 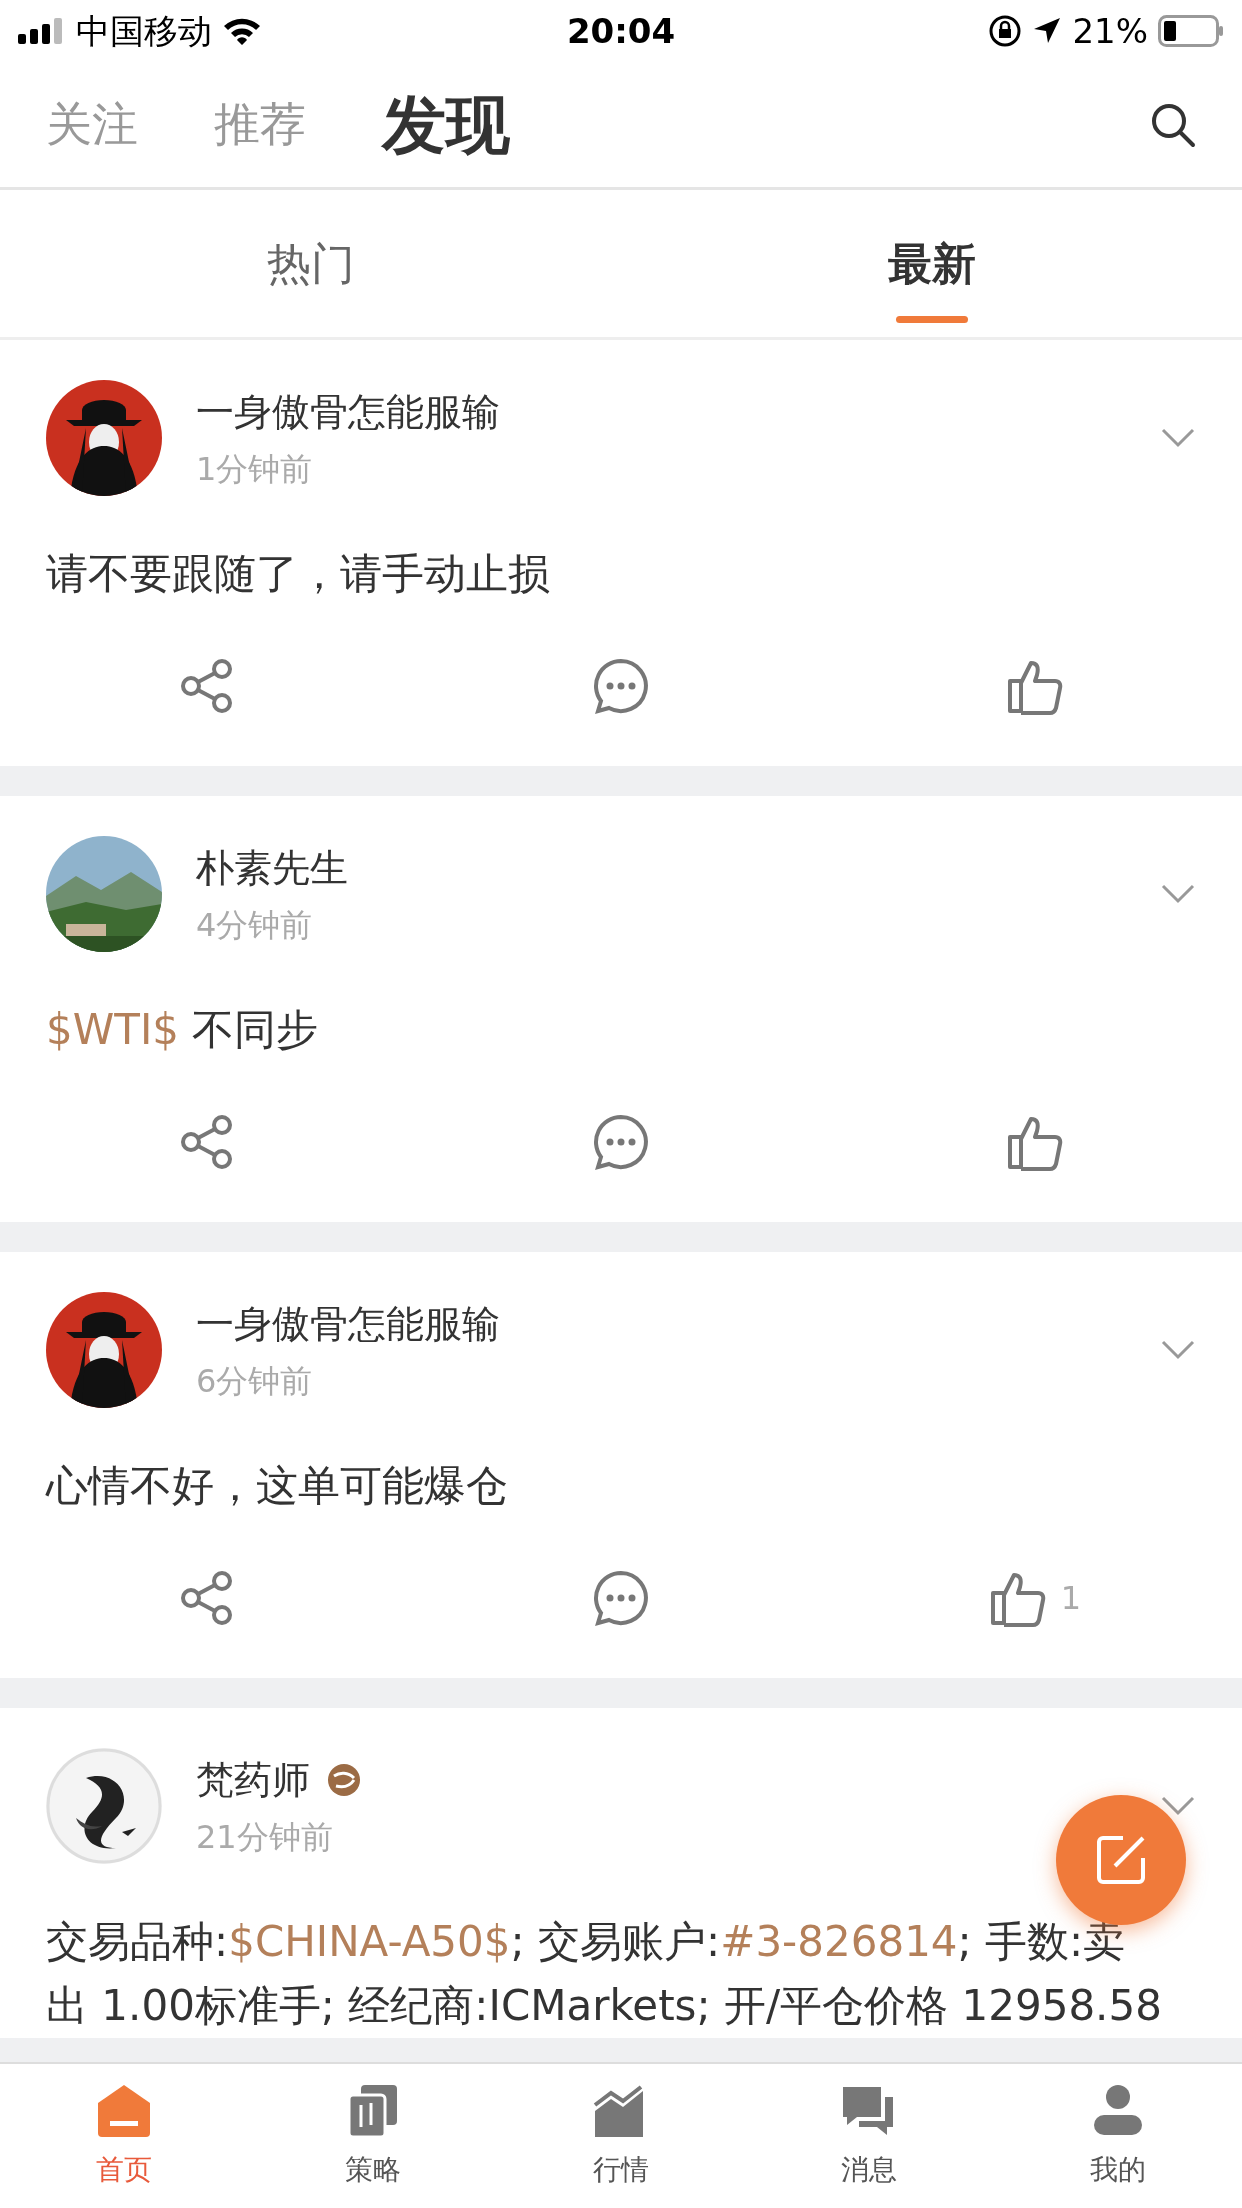 I want to click on search-icon, so click(x=1173, y=124).